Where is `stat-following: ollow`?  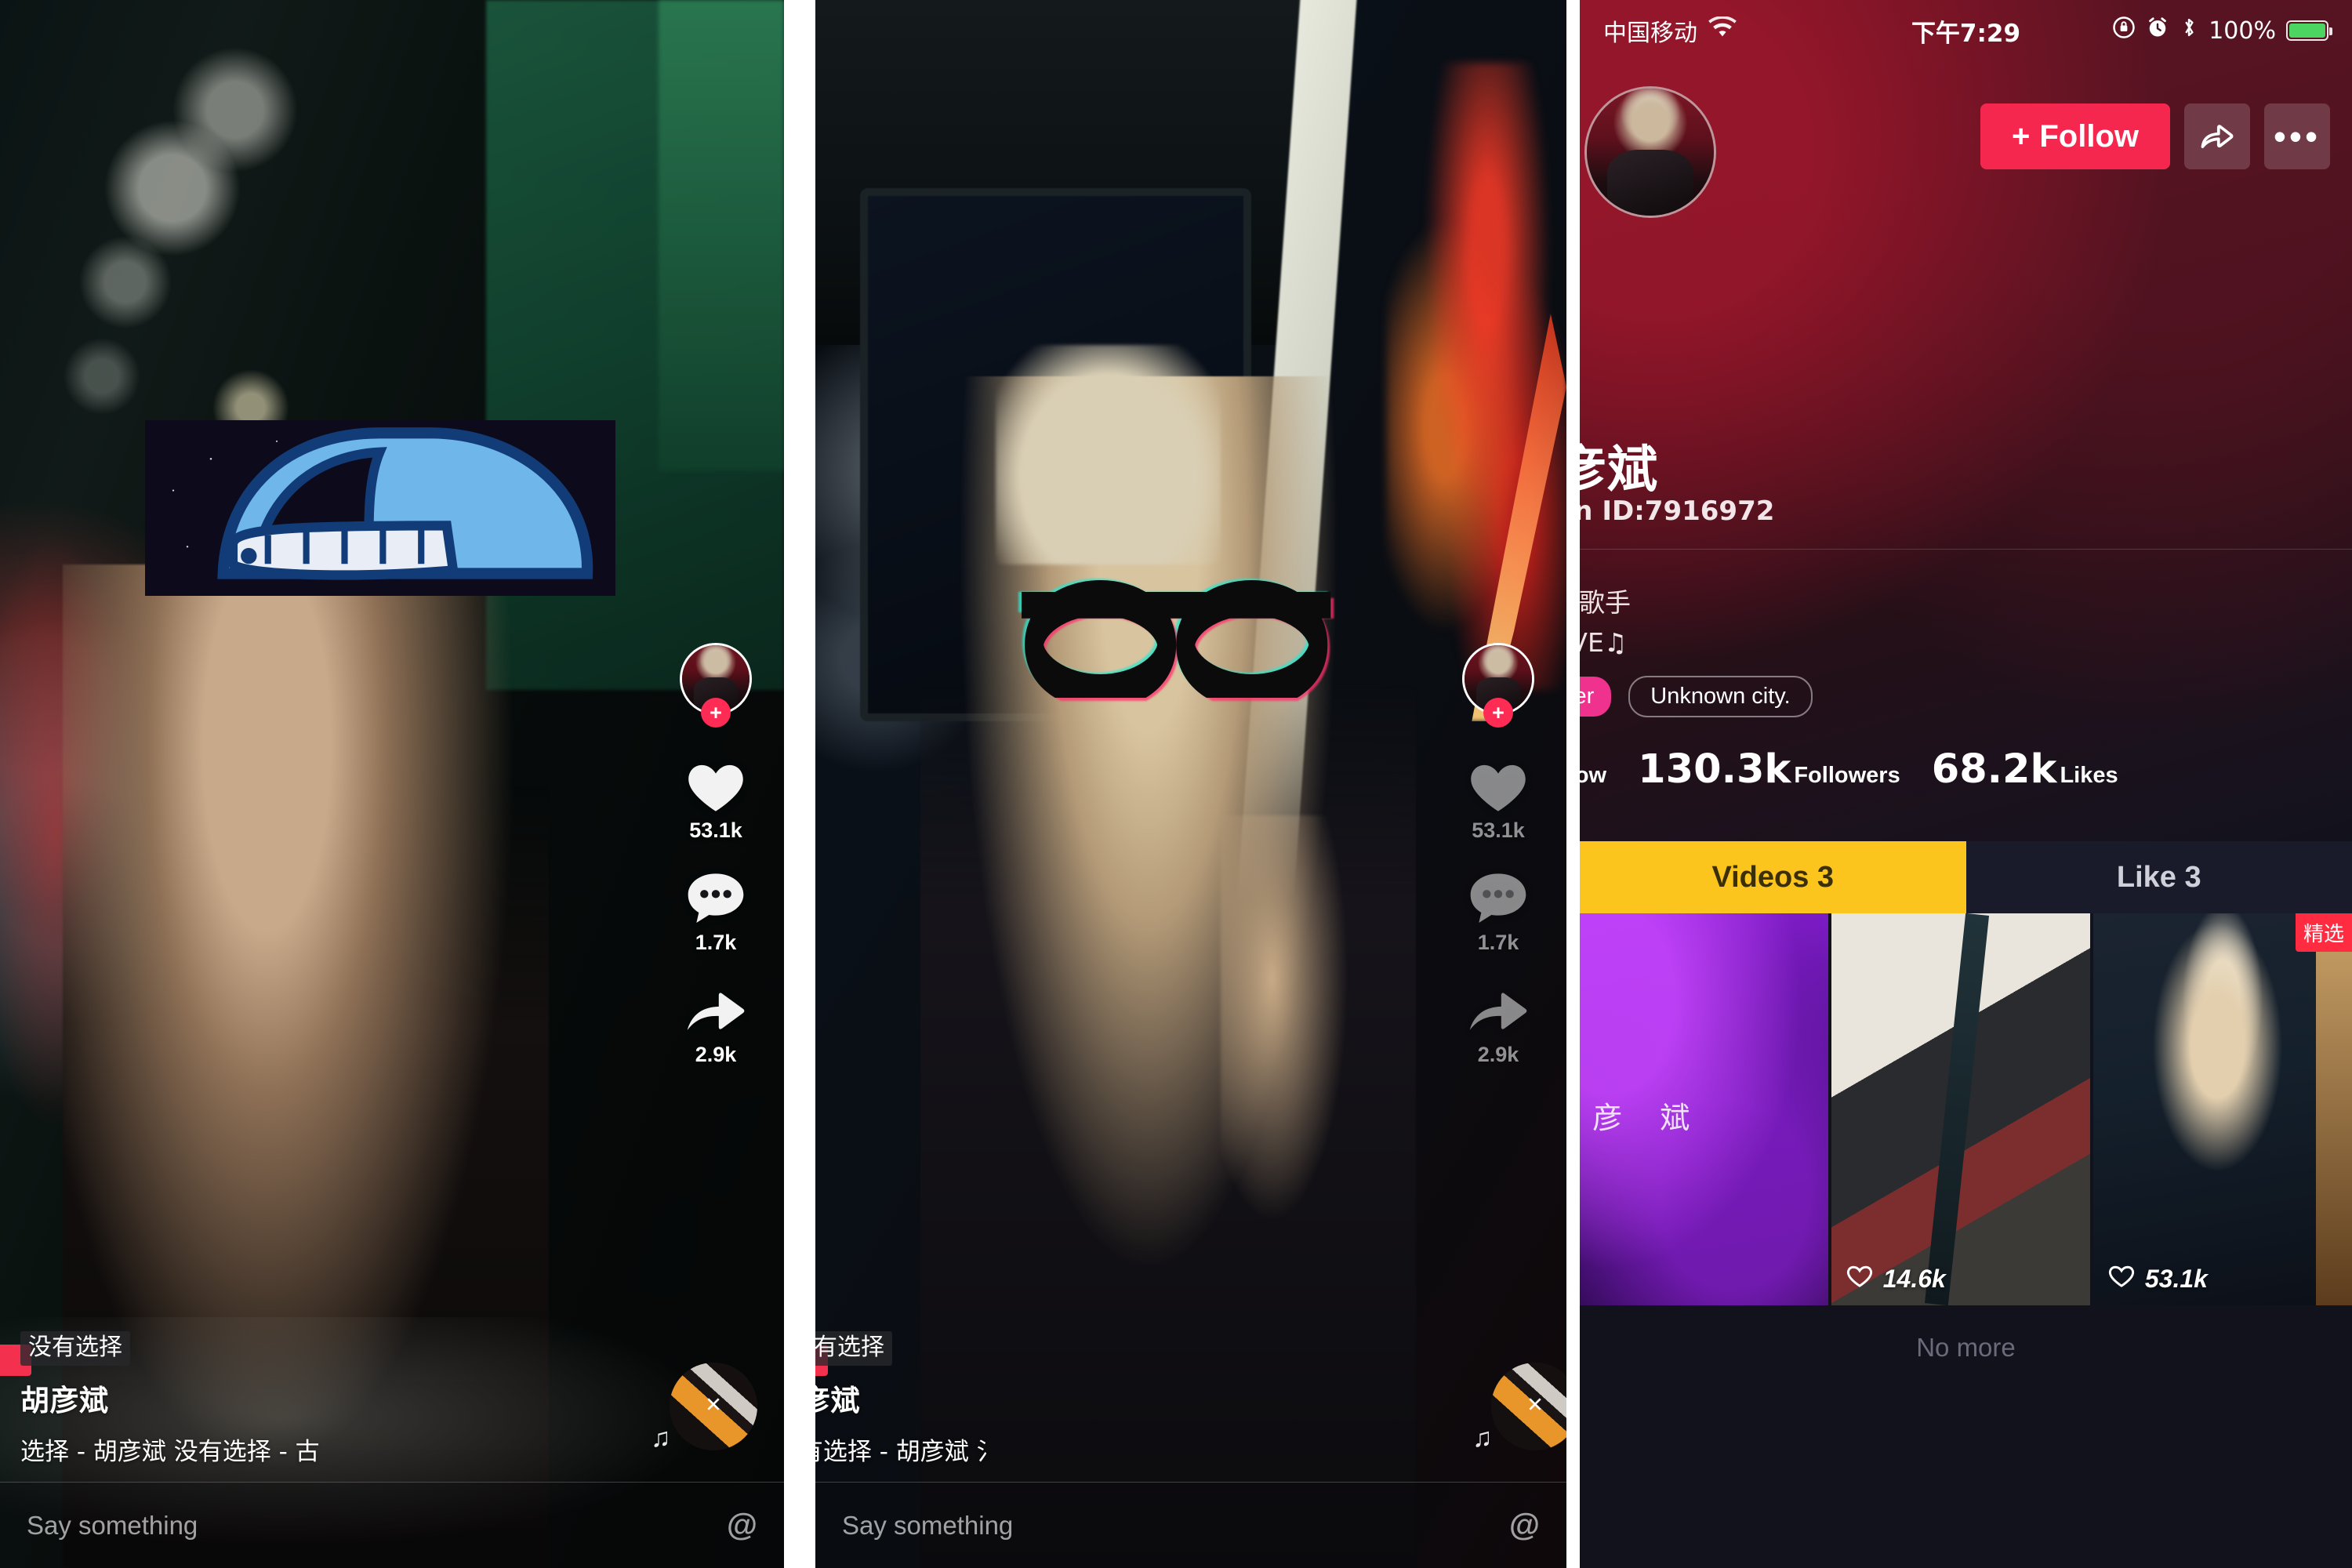
stat-following: ollow is located at coordinates (1593, 776).